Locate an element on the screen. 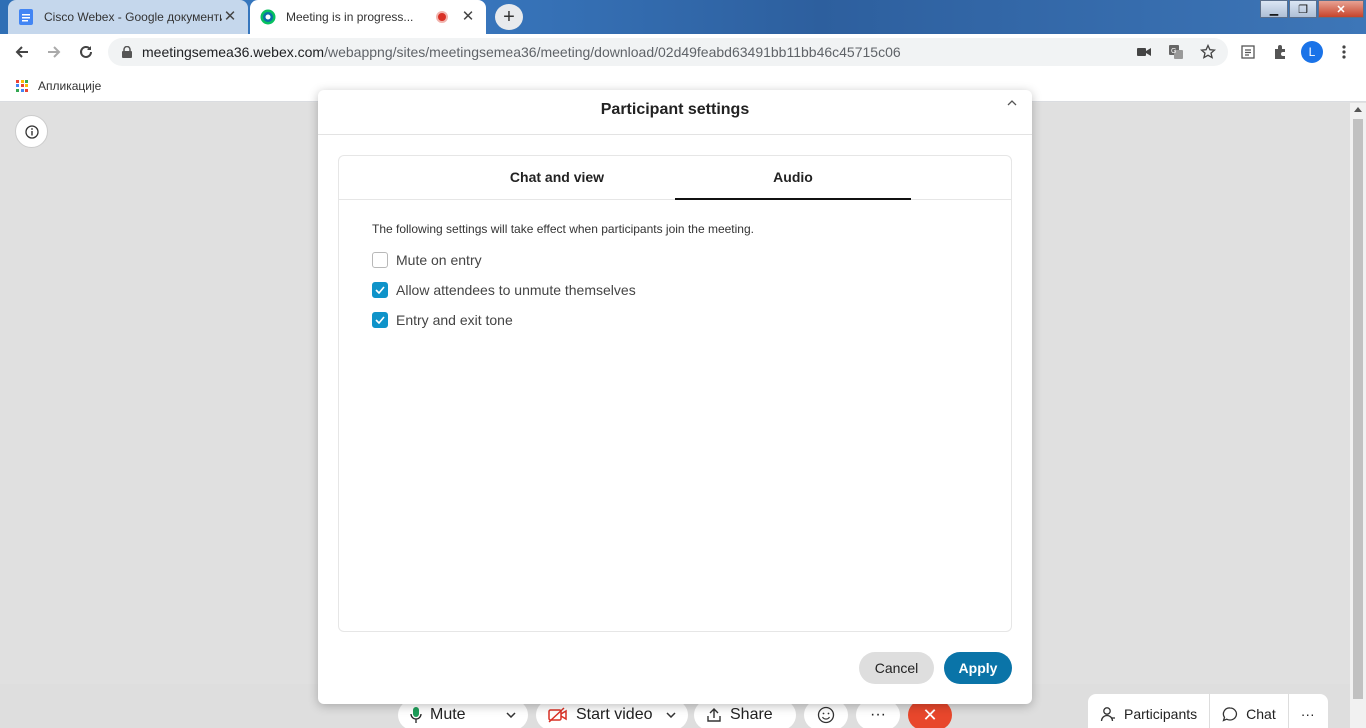  dialog-title: Participant settings is located at coordinates (675, 109).